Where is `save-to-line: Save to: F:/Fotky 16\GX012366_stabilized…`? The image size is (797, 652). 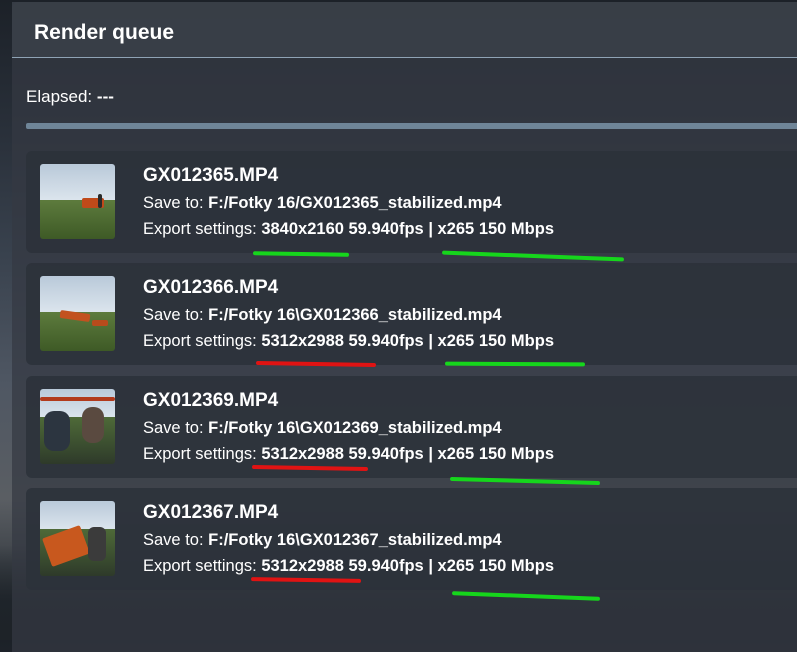 save-to-line: Save to: F:/Fotky 16\GX012366_stabilized… is located at coordinates (322, 315).